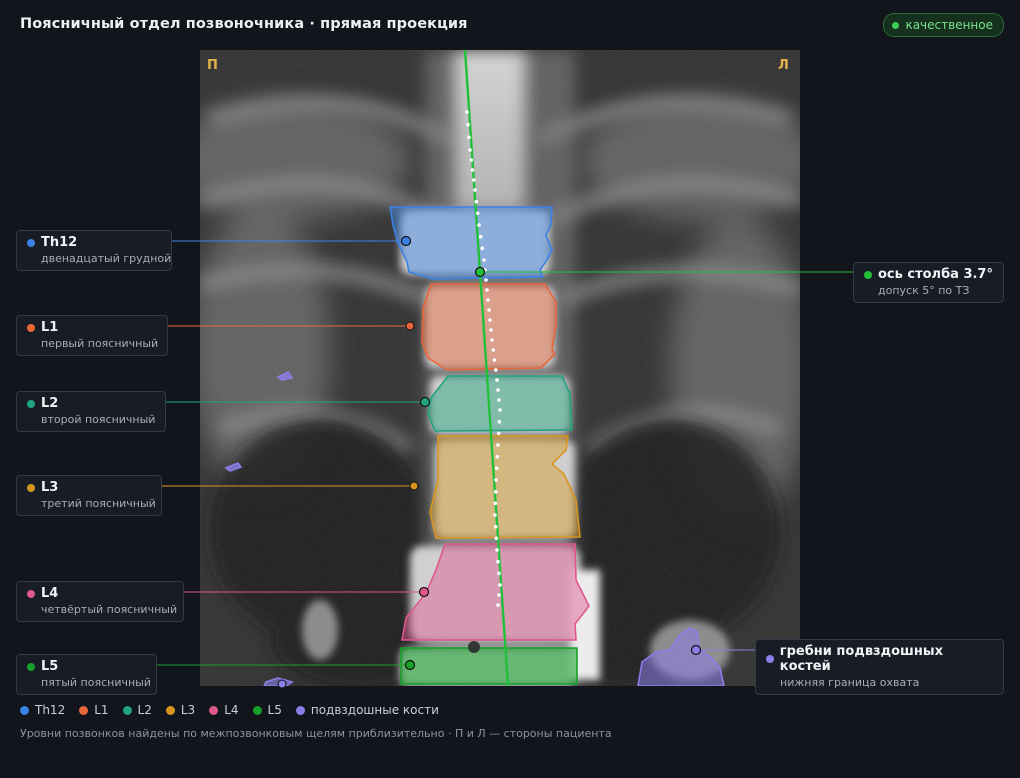  What do you see at coordinates (101, 710) in the screenshot?
I see `legend-label: L1` at bounding box center [101, 710].